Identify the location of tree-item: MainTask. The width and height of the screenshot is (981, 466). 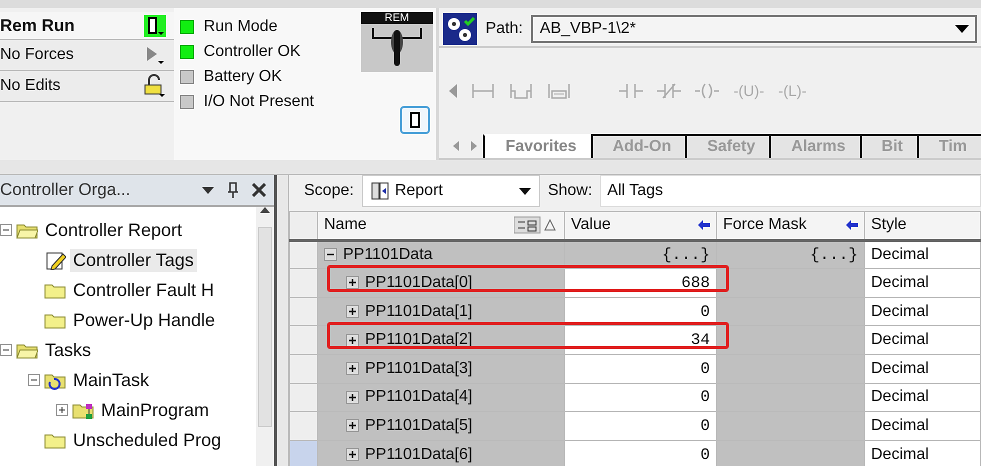
(111, 380).